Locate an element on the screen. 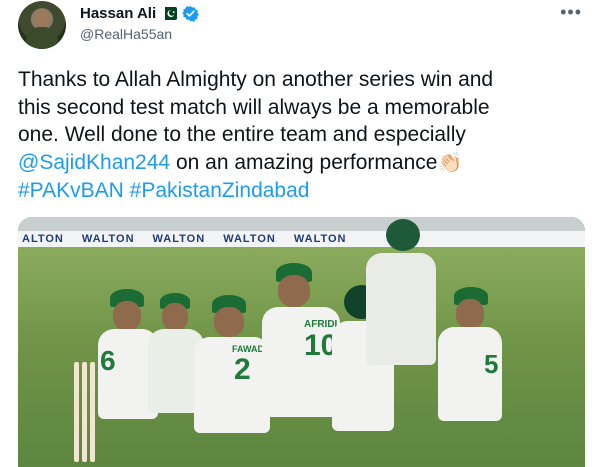 Image resolution: width=602 pixels, height=467 pixels. jersey-number: 2 is located at coordinates (242, 369).